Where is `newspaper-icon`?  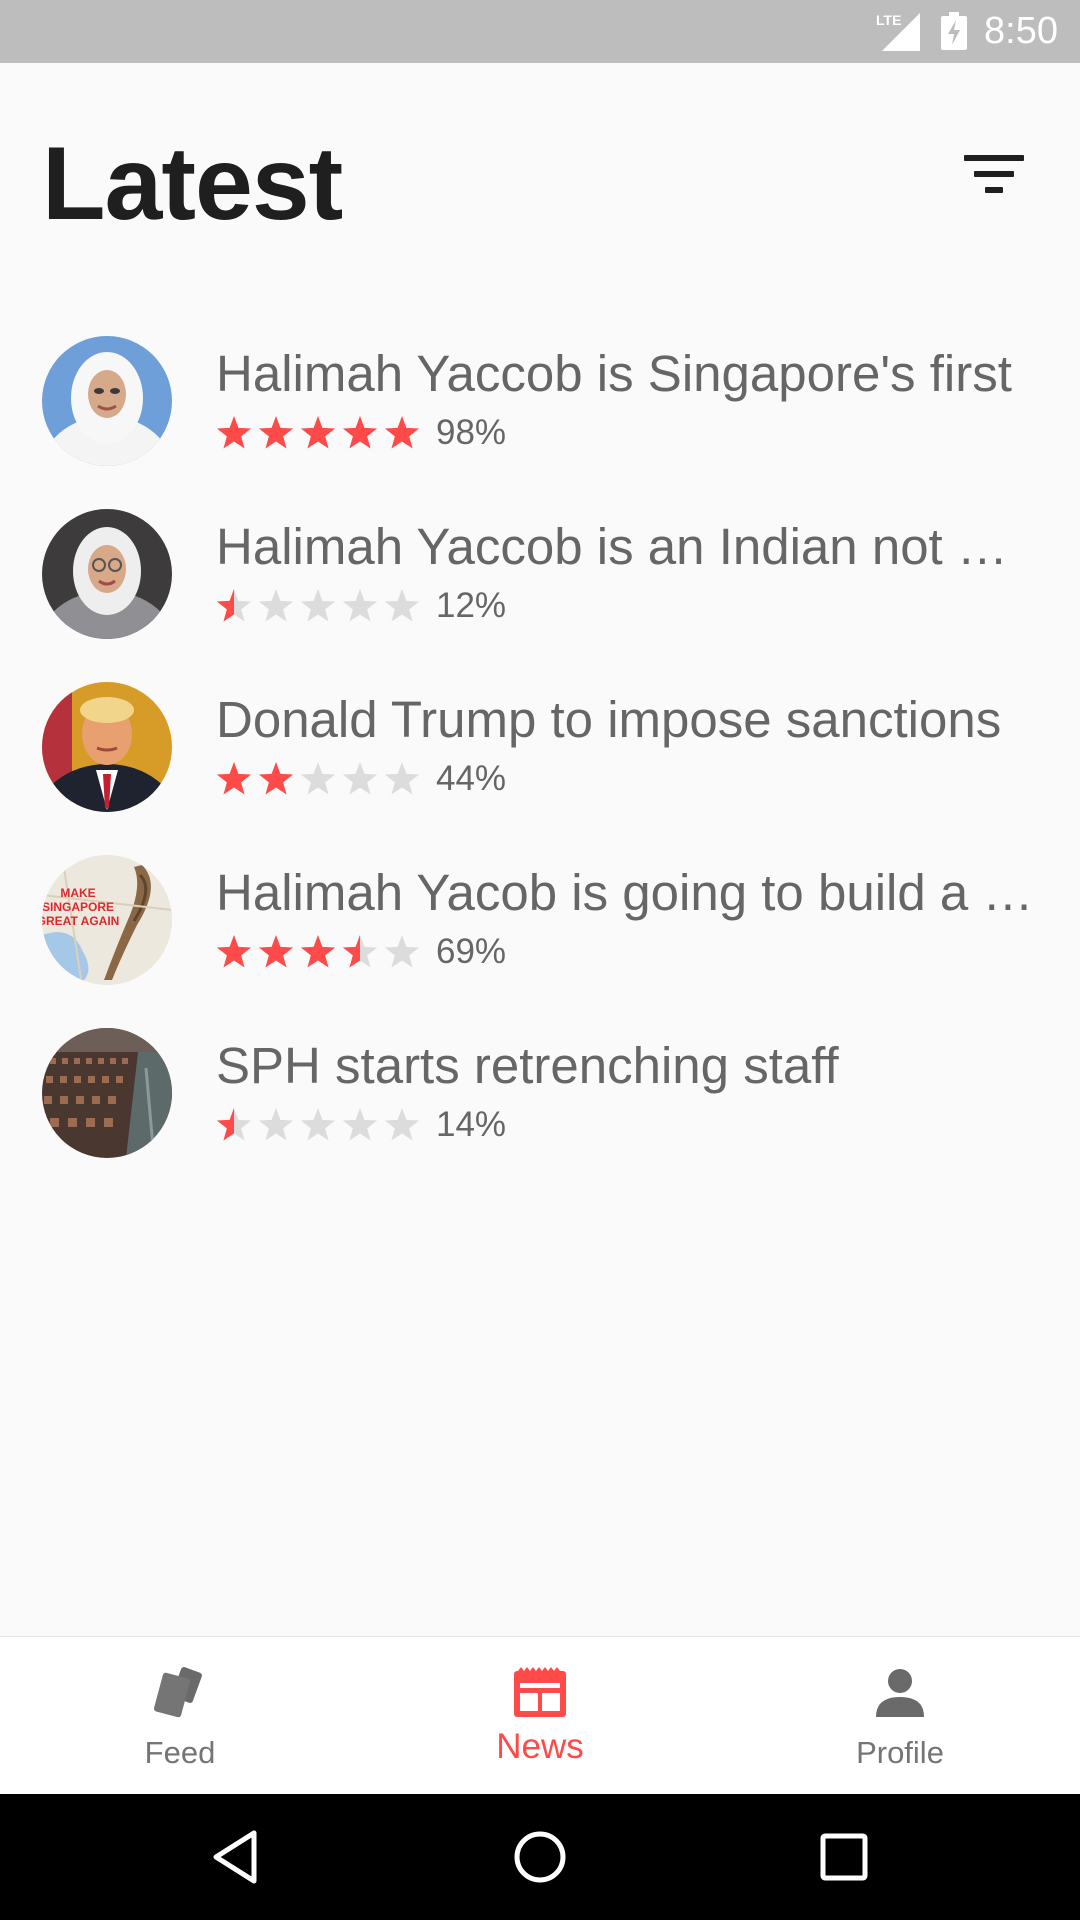
newspaper-icon is located at coordinates (540, 1692).